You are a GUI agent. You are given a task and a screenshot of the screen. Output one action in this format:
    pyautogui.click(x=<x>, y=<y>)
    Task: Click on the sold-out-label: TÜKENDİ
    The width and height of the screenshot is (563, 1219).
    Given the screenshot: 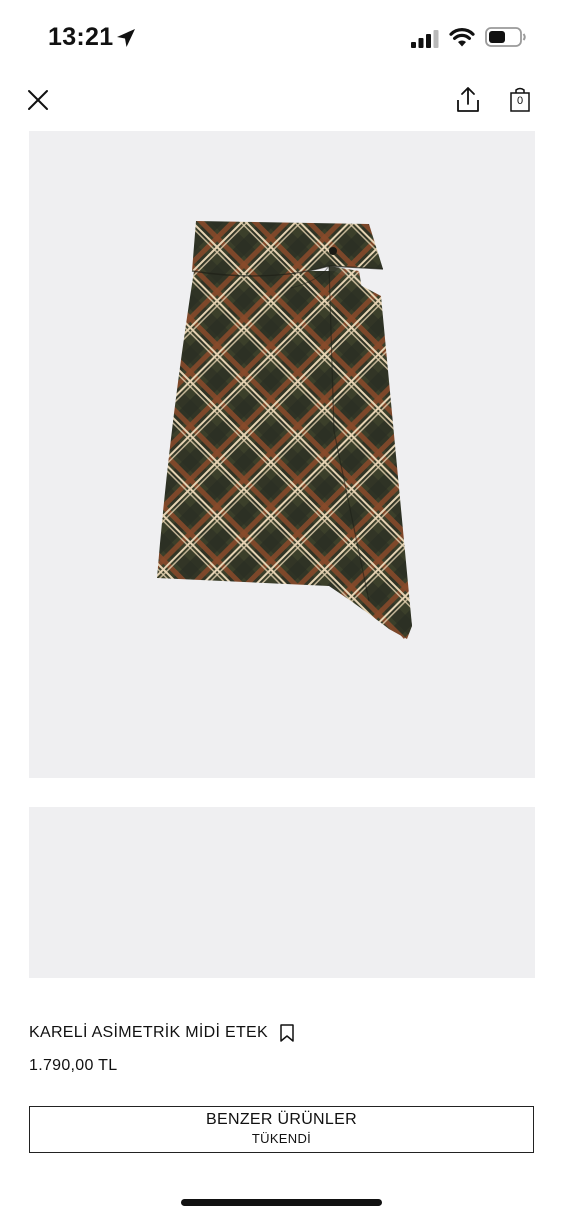 What is the action you would take?
    pyautogui.click(x=281, y=1138)
    